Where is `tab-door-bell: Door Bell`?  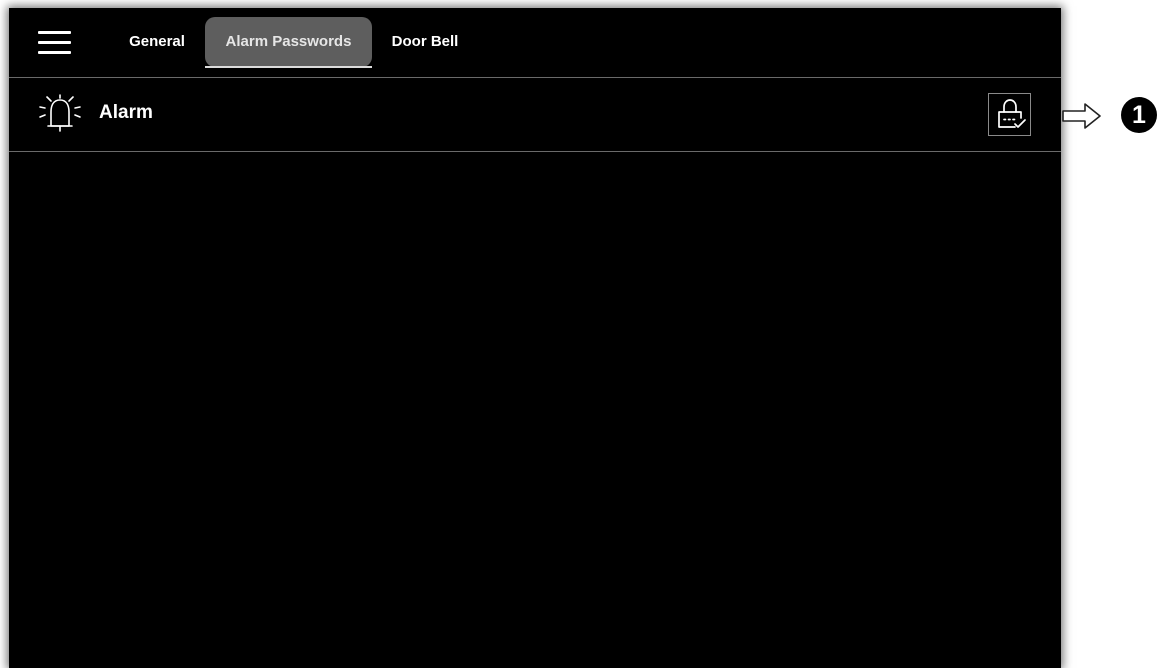
tab-door-bell: Door Bell is located at coordinates (425, 42).